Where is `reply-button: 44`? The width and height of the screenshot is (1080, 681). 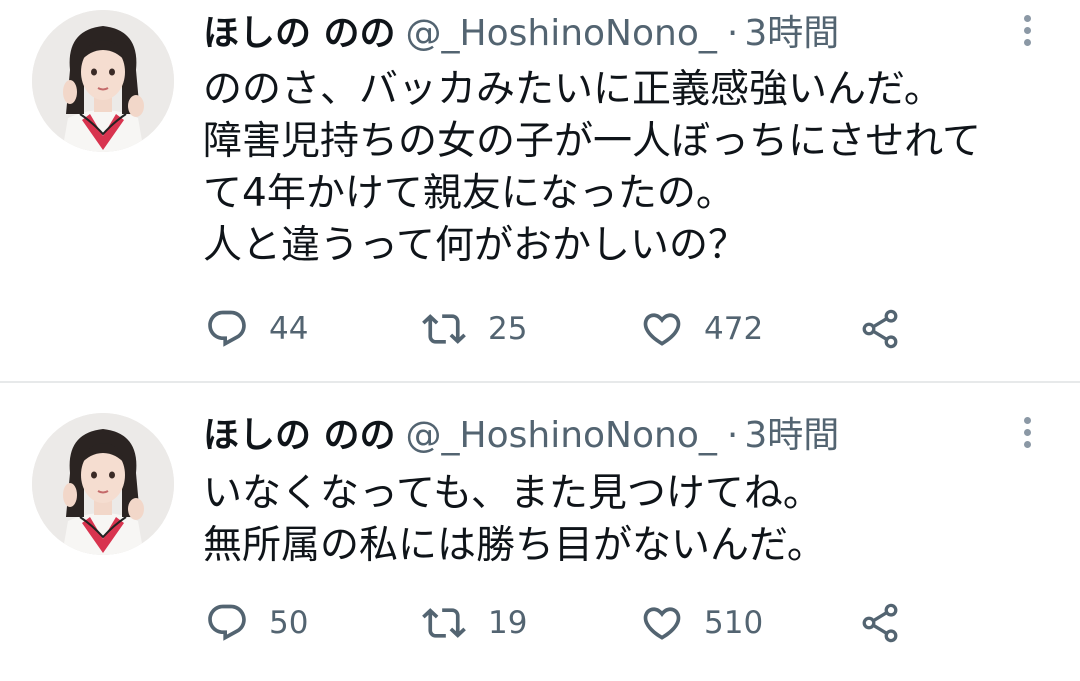 reply-button: 44 is located at coordinates (256, 329).